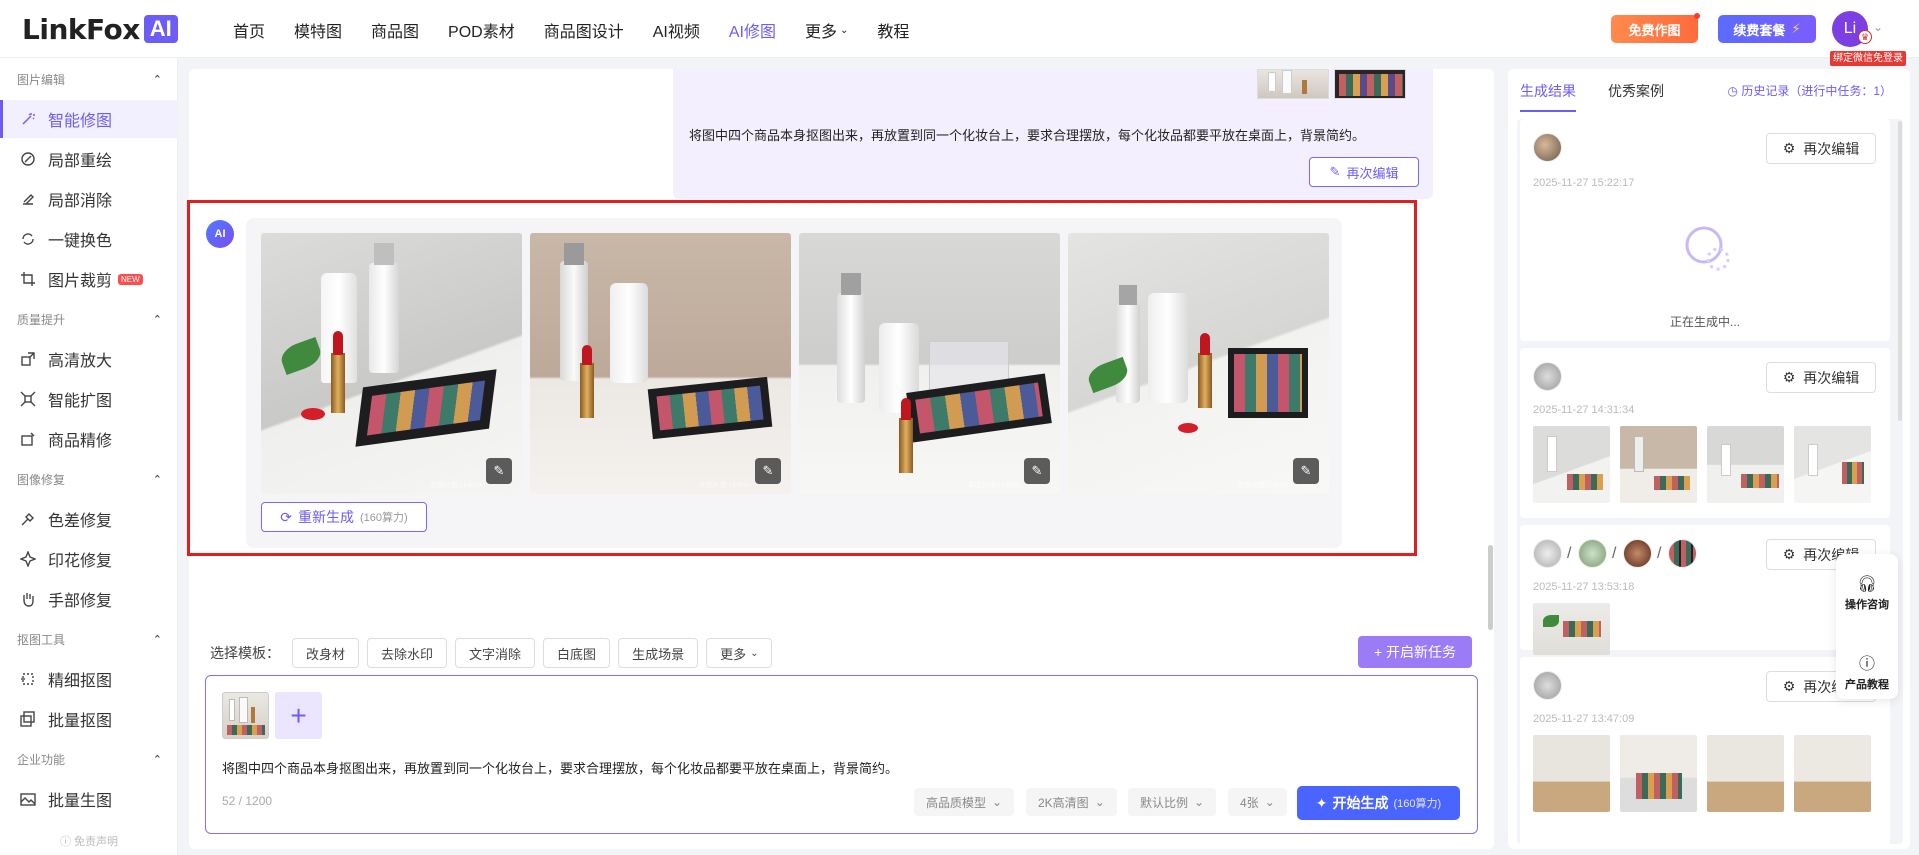 The height and width of the screenshot is (855, 1919). I want to click on sidebar-group-quality: 质量提升 ⌃, so click(89, 319).